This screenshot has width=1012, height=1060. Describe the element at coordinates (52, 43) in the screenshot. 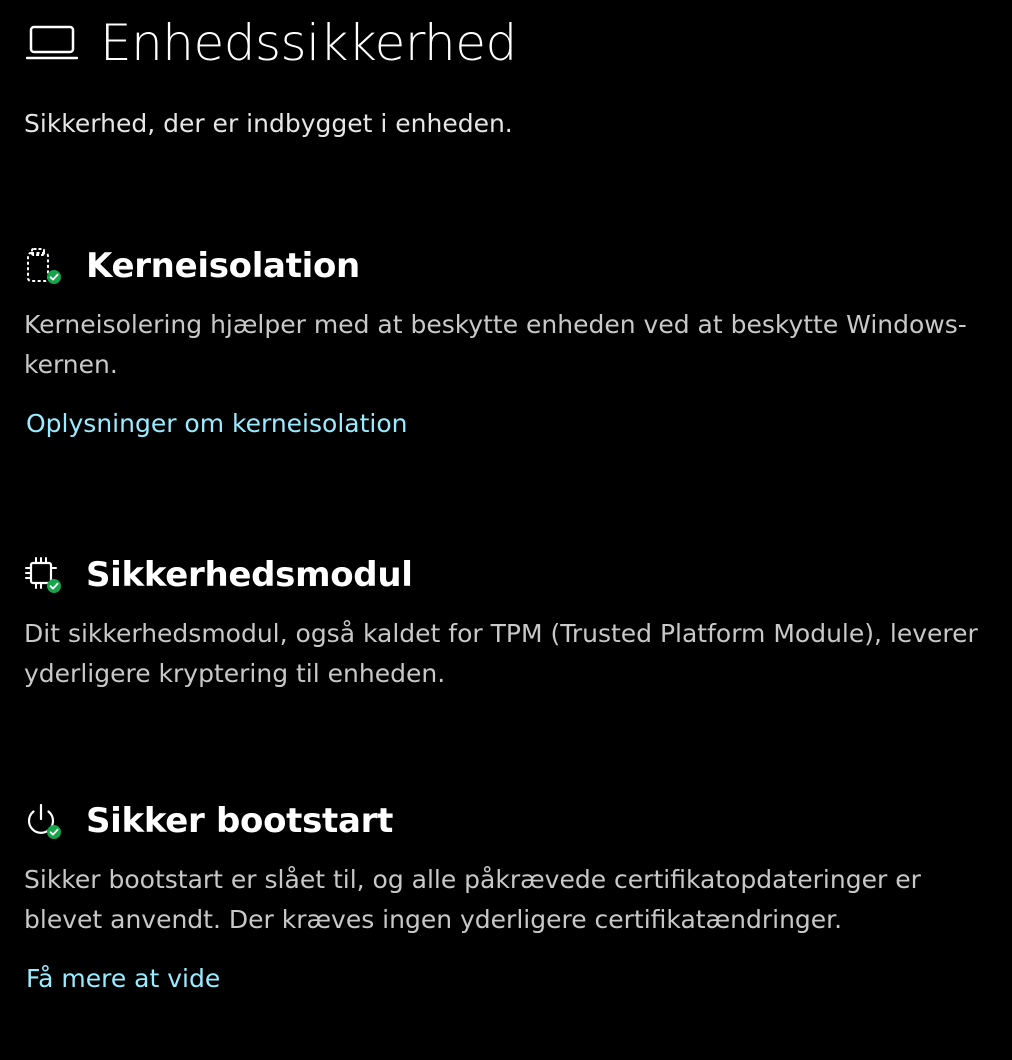

I see `laptop-icon` at that location.